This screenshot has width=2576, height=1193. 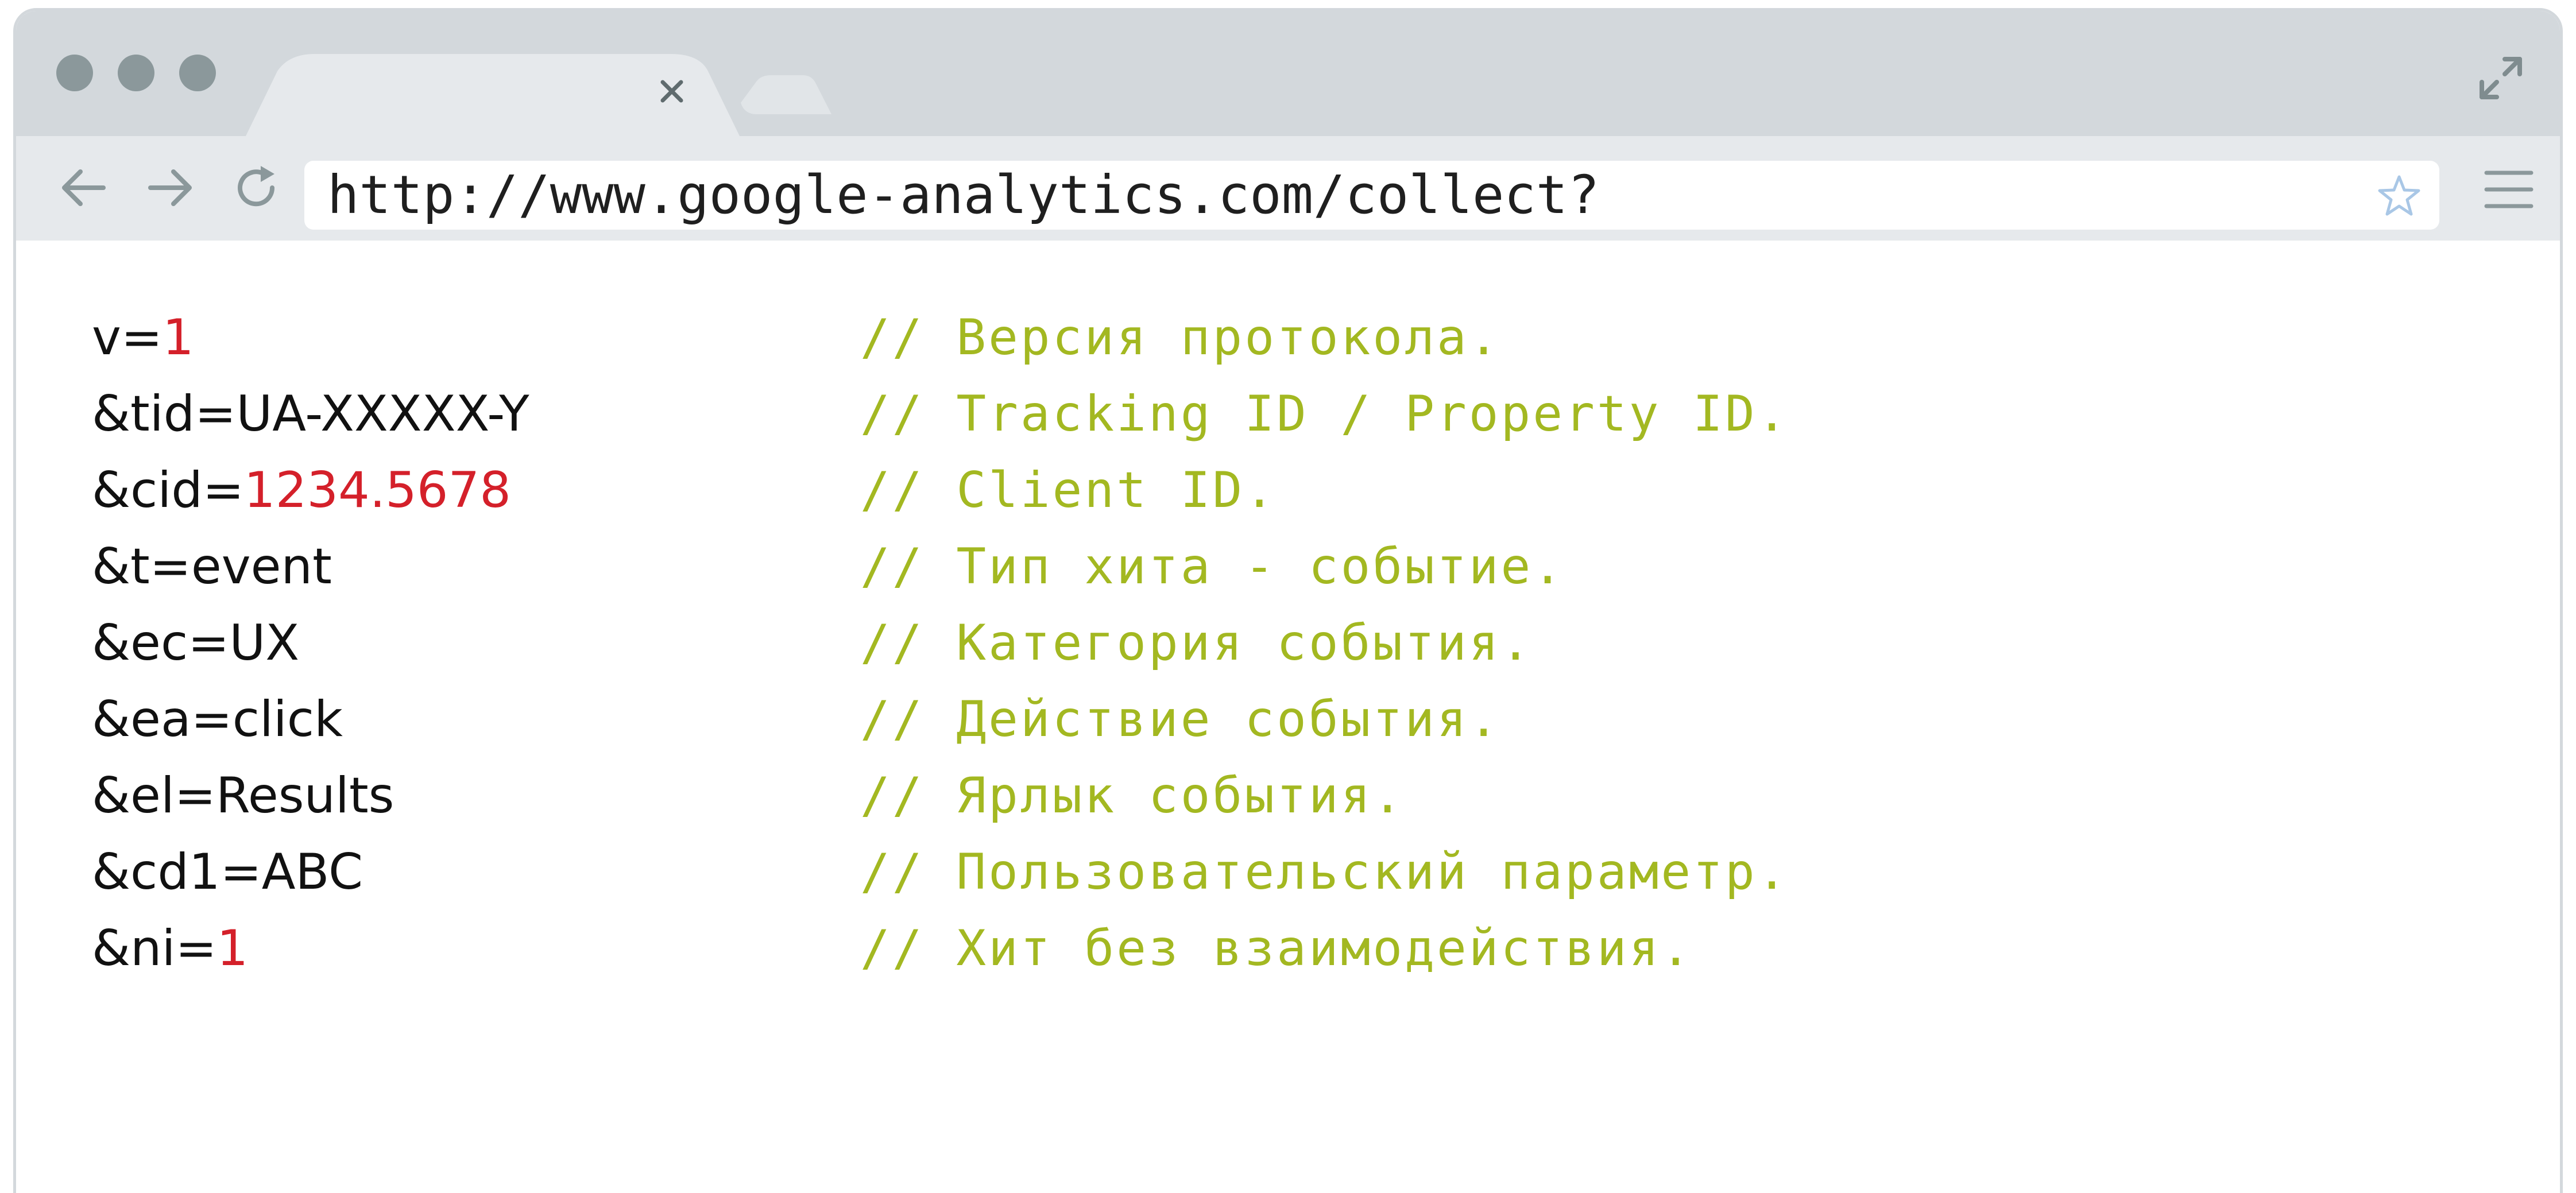 I want to click on param-text: &cd1=ABC, so click(x=227, y=872).